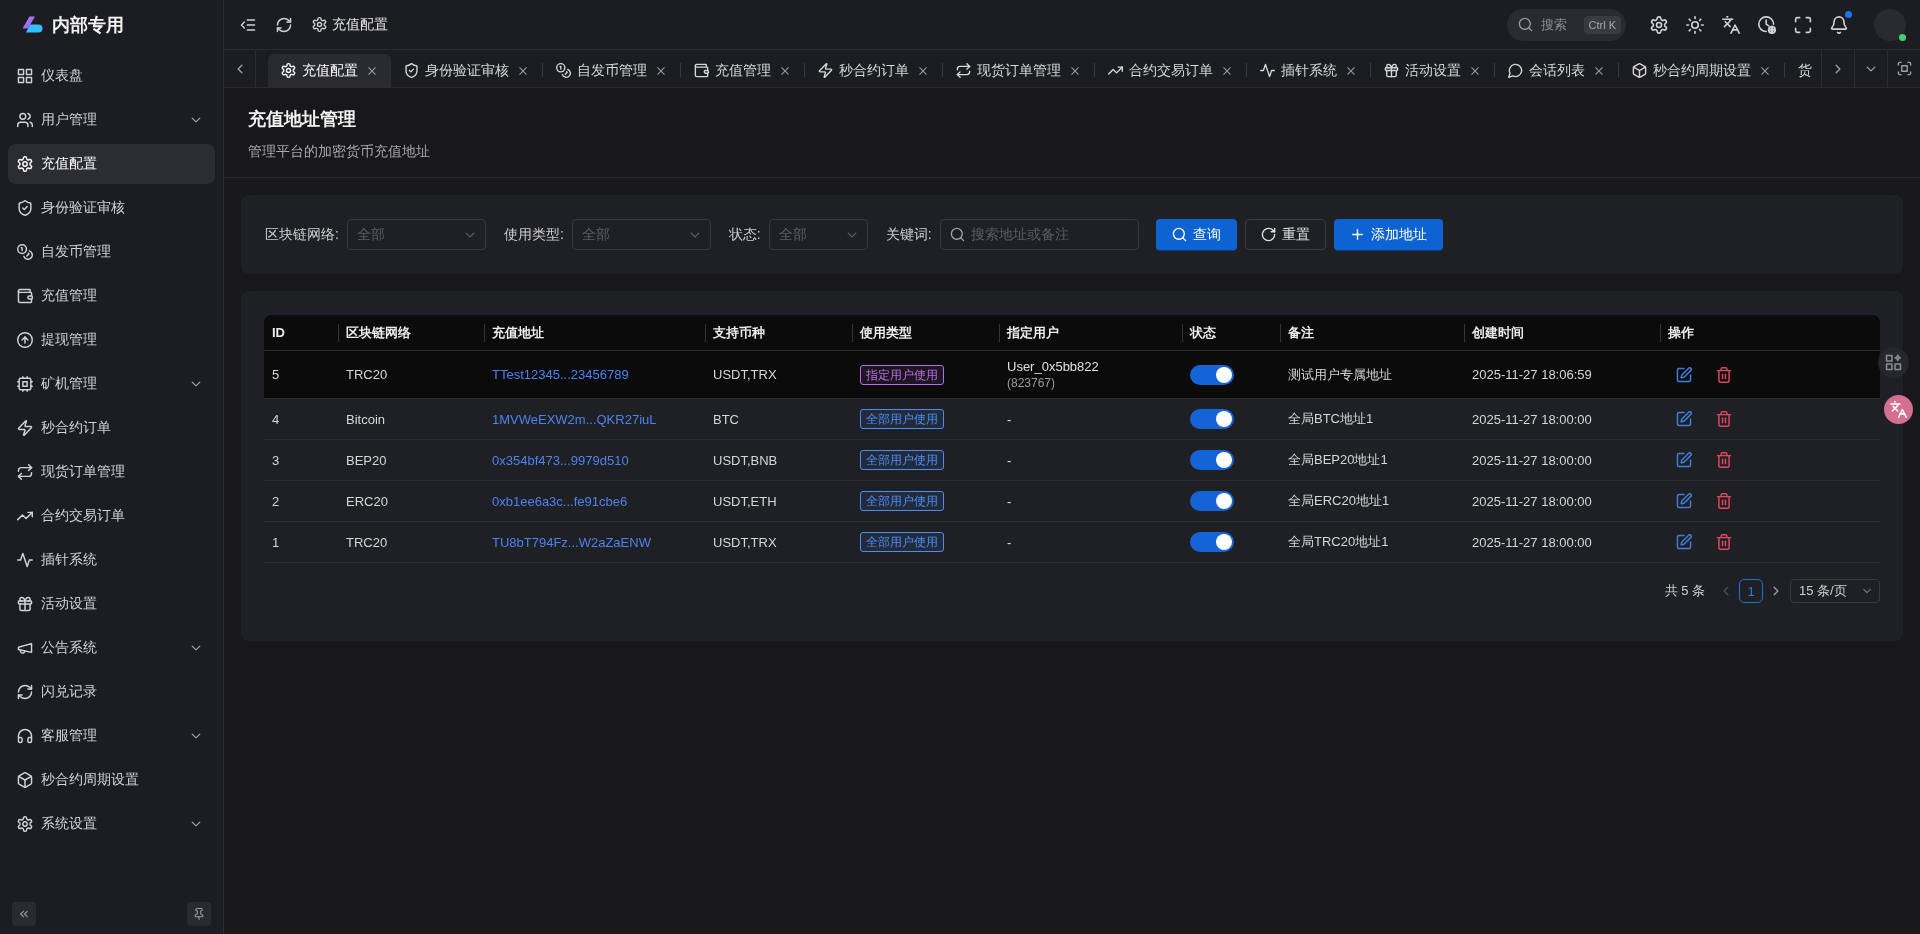  I want to click on page-button: 1, so click(1751, 591).